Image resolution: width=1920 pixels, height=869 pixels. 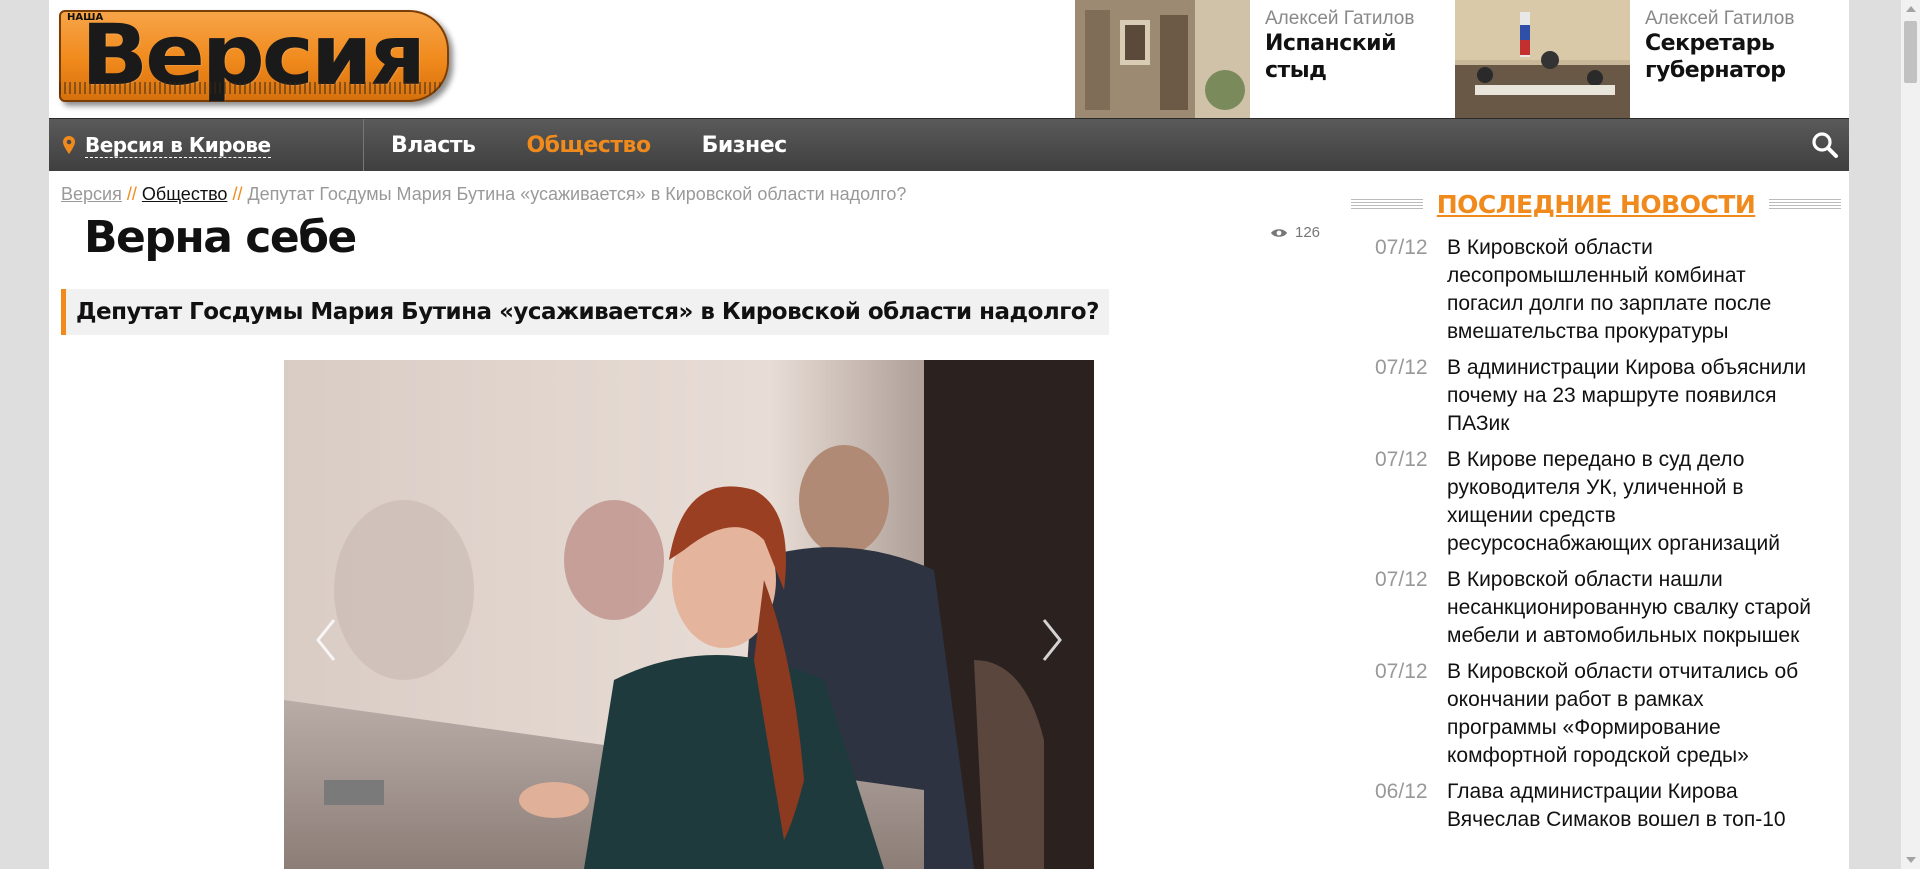 I want to click on latest-news-header: ПОСЛЕДНИЕ НОВОСТИ, so click(x=1596, y=204).